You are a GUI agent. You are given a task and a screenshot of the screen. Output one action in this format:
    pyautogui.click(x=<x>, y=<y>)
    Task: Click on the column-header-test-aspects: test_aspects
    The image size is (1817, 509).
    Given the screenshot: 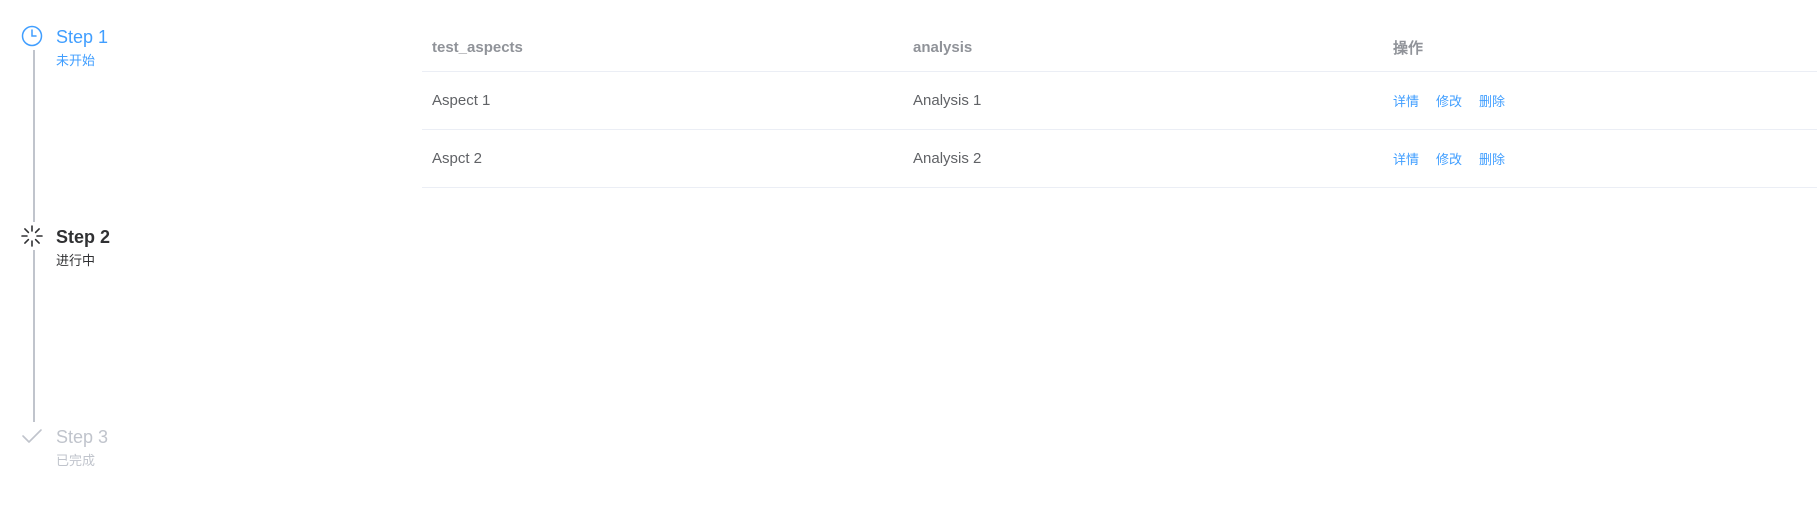 What is the action you would take?
    pyautogui.click(x=477, y=47)
    